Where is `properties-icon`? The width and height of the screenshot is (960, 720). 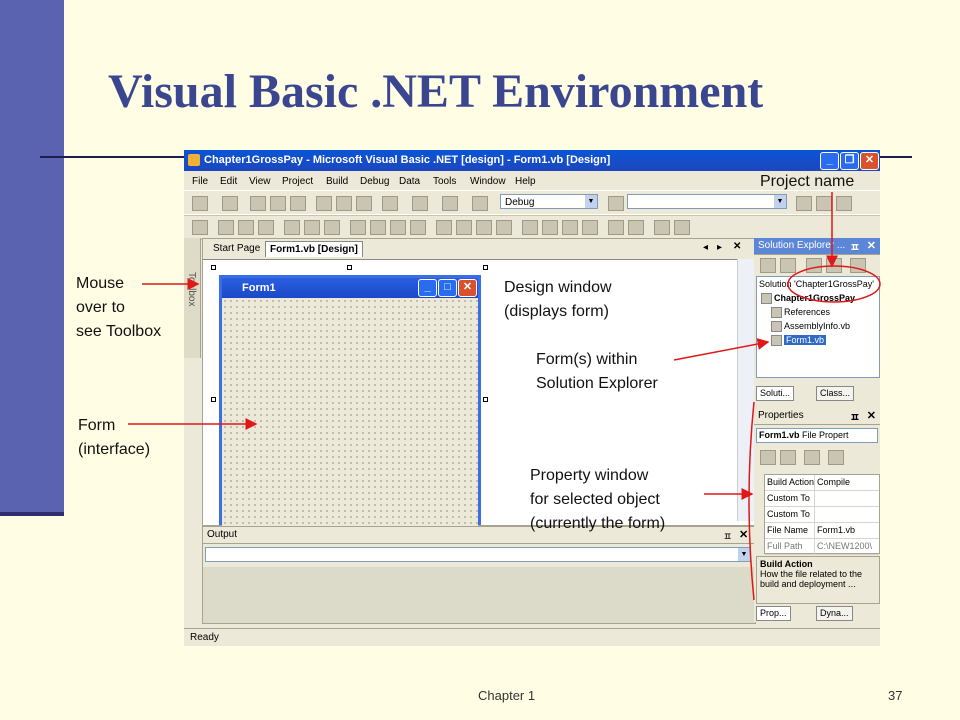
properties-icon is located at coordinates (824, 203).